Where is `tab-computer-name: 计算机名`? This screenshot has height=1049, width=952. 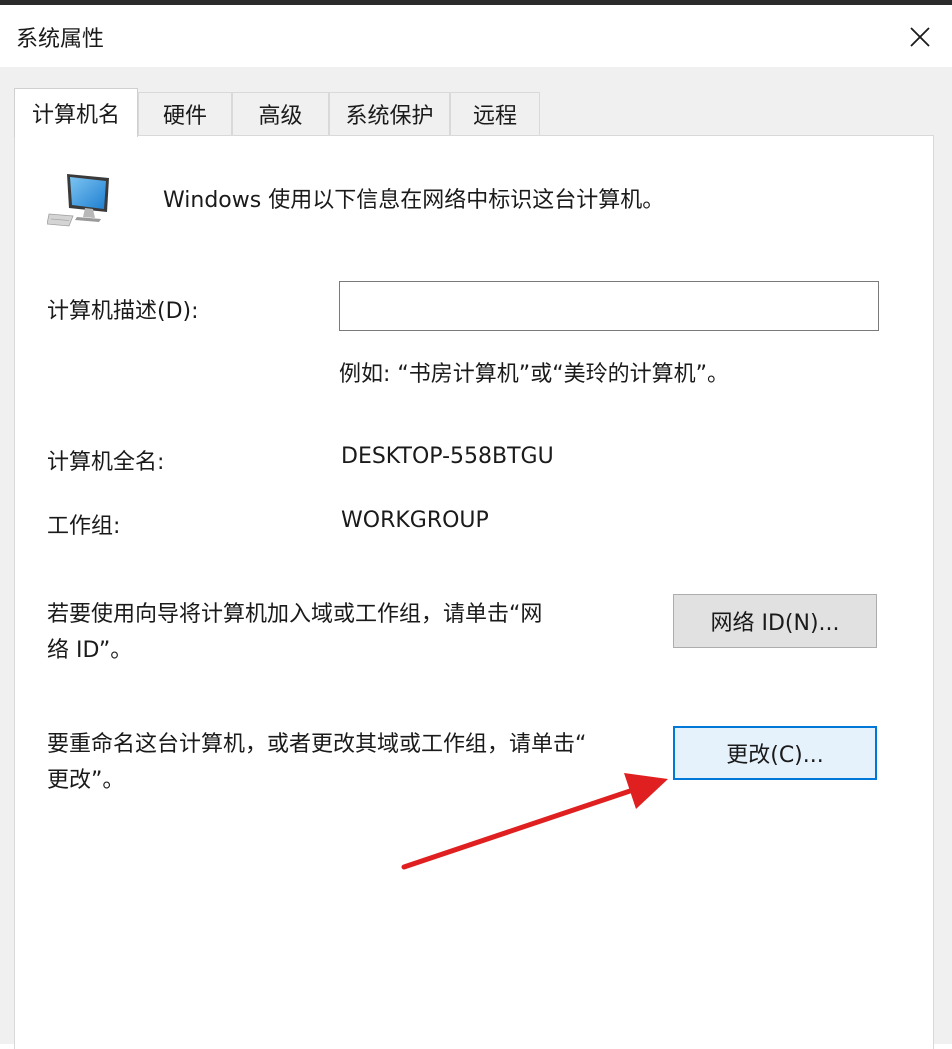
tab-computer-name: 计算机名 is located at coordinates (76, 112).